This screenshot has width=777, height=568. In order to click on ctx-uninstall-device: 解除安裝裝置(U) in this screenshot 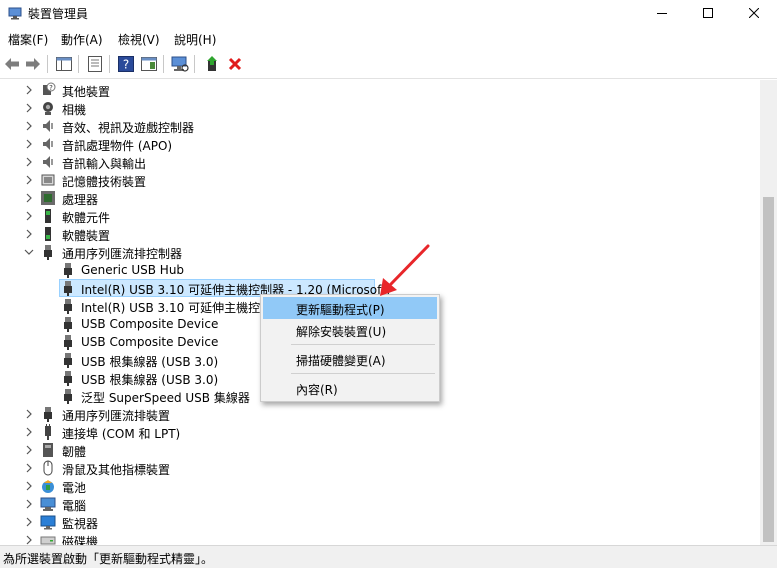, I will do `click(350, 330)`.